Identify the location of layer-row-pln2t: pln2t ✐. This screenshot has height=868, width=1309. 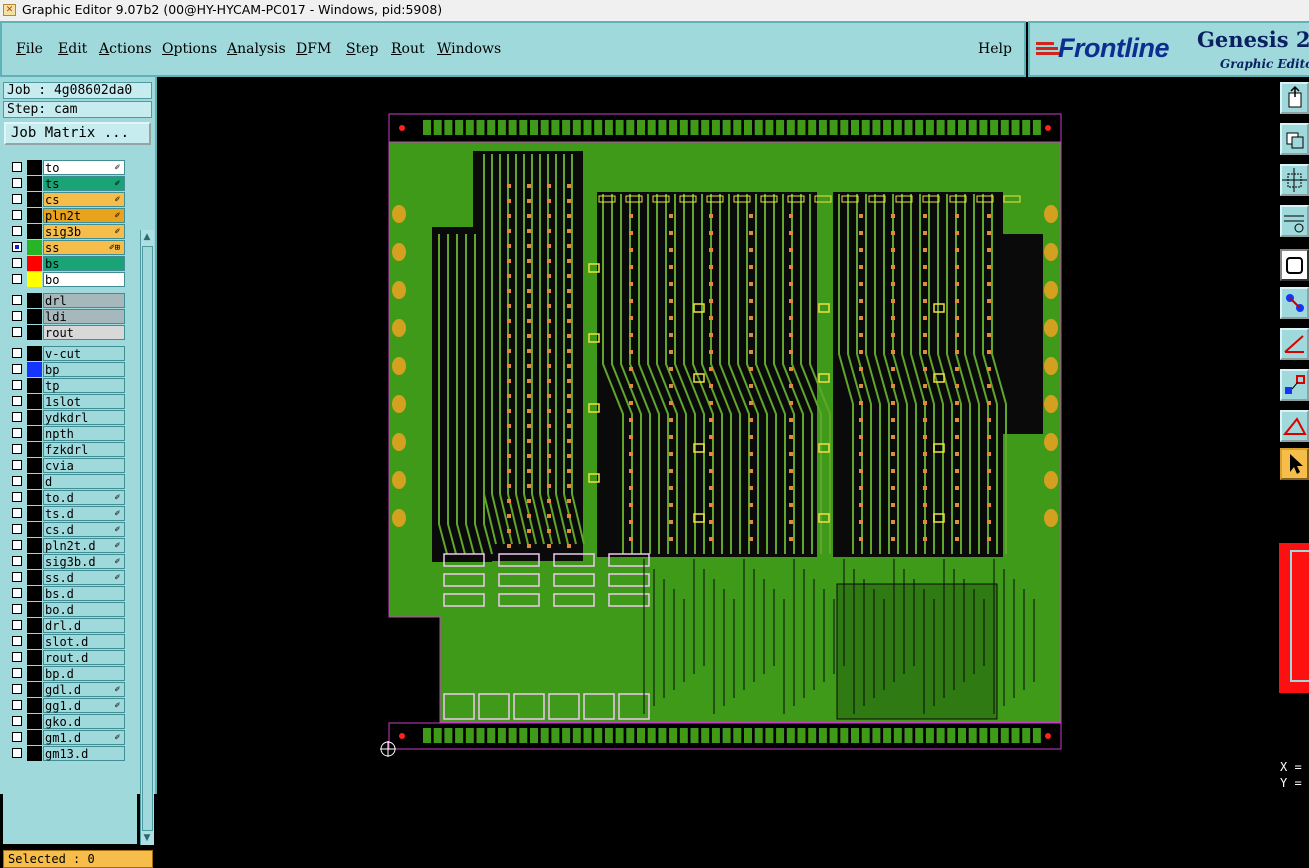
(66, 215).